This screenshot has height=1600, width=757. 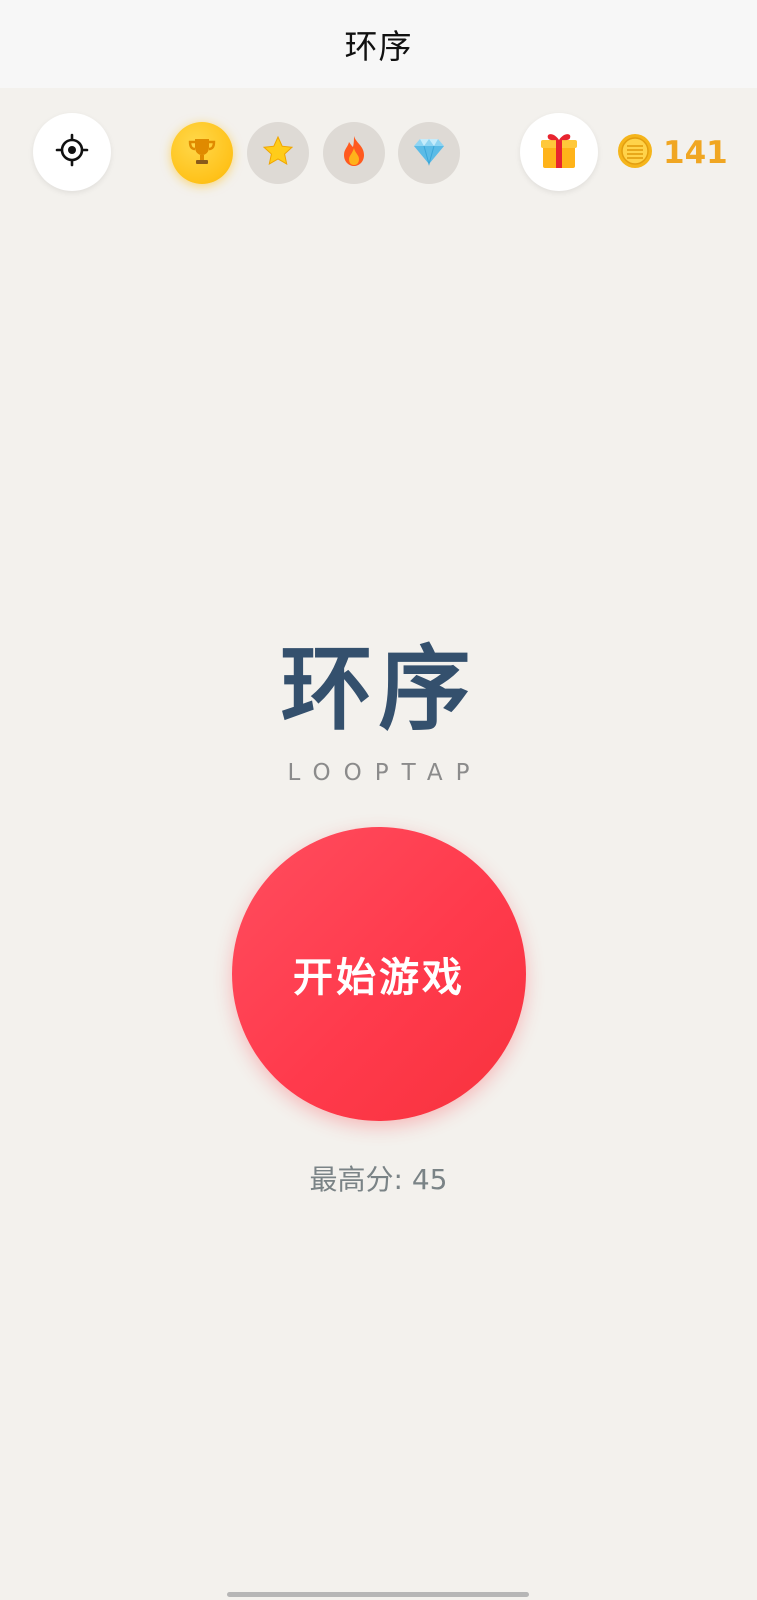 I want to click on achievement-badge-star, so click(x=278, y=153).